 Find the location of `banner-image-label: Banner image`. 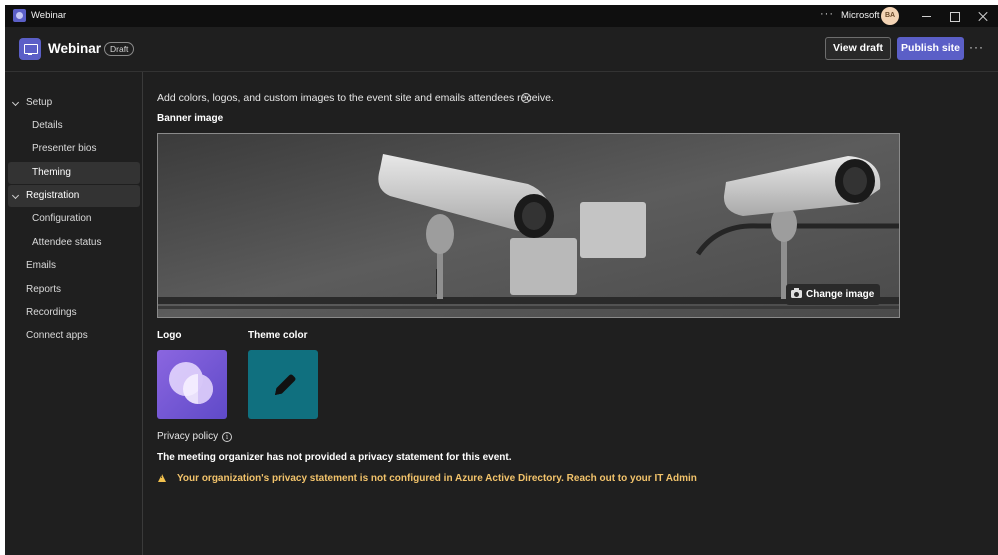

banner-image-label: Banner image is located at coordinates (190, 118).